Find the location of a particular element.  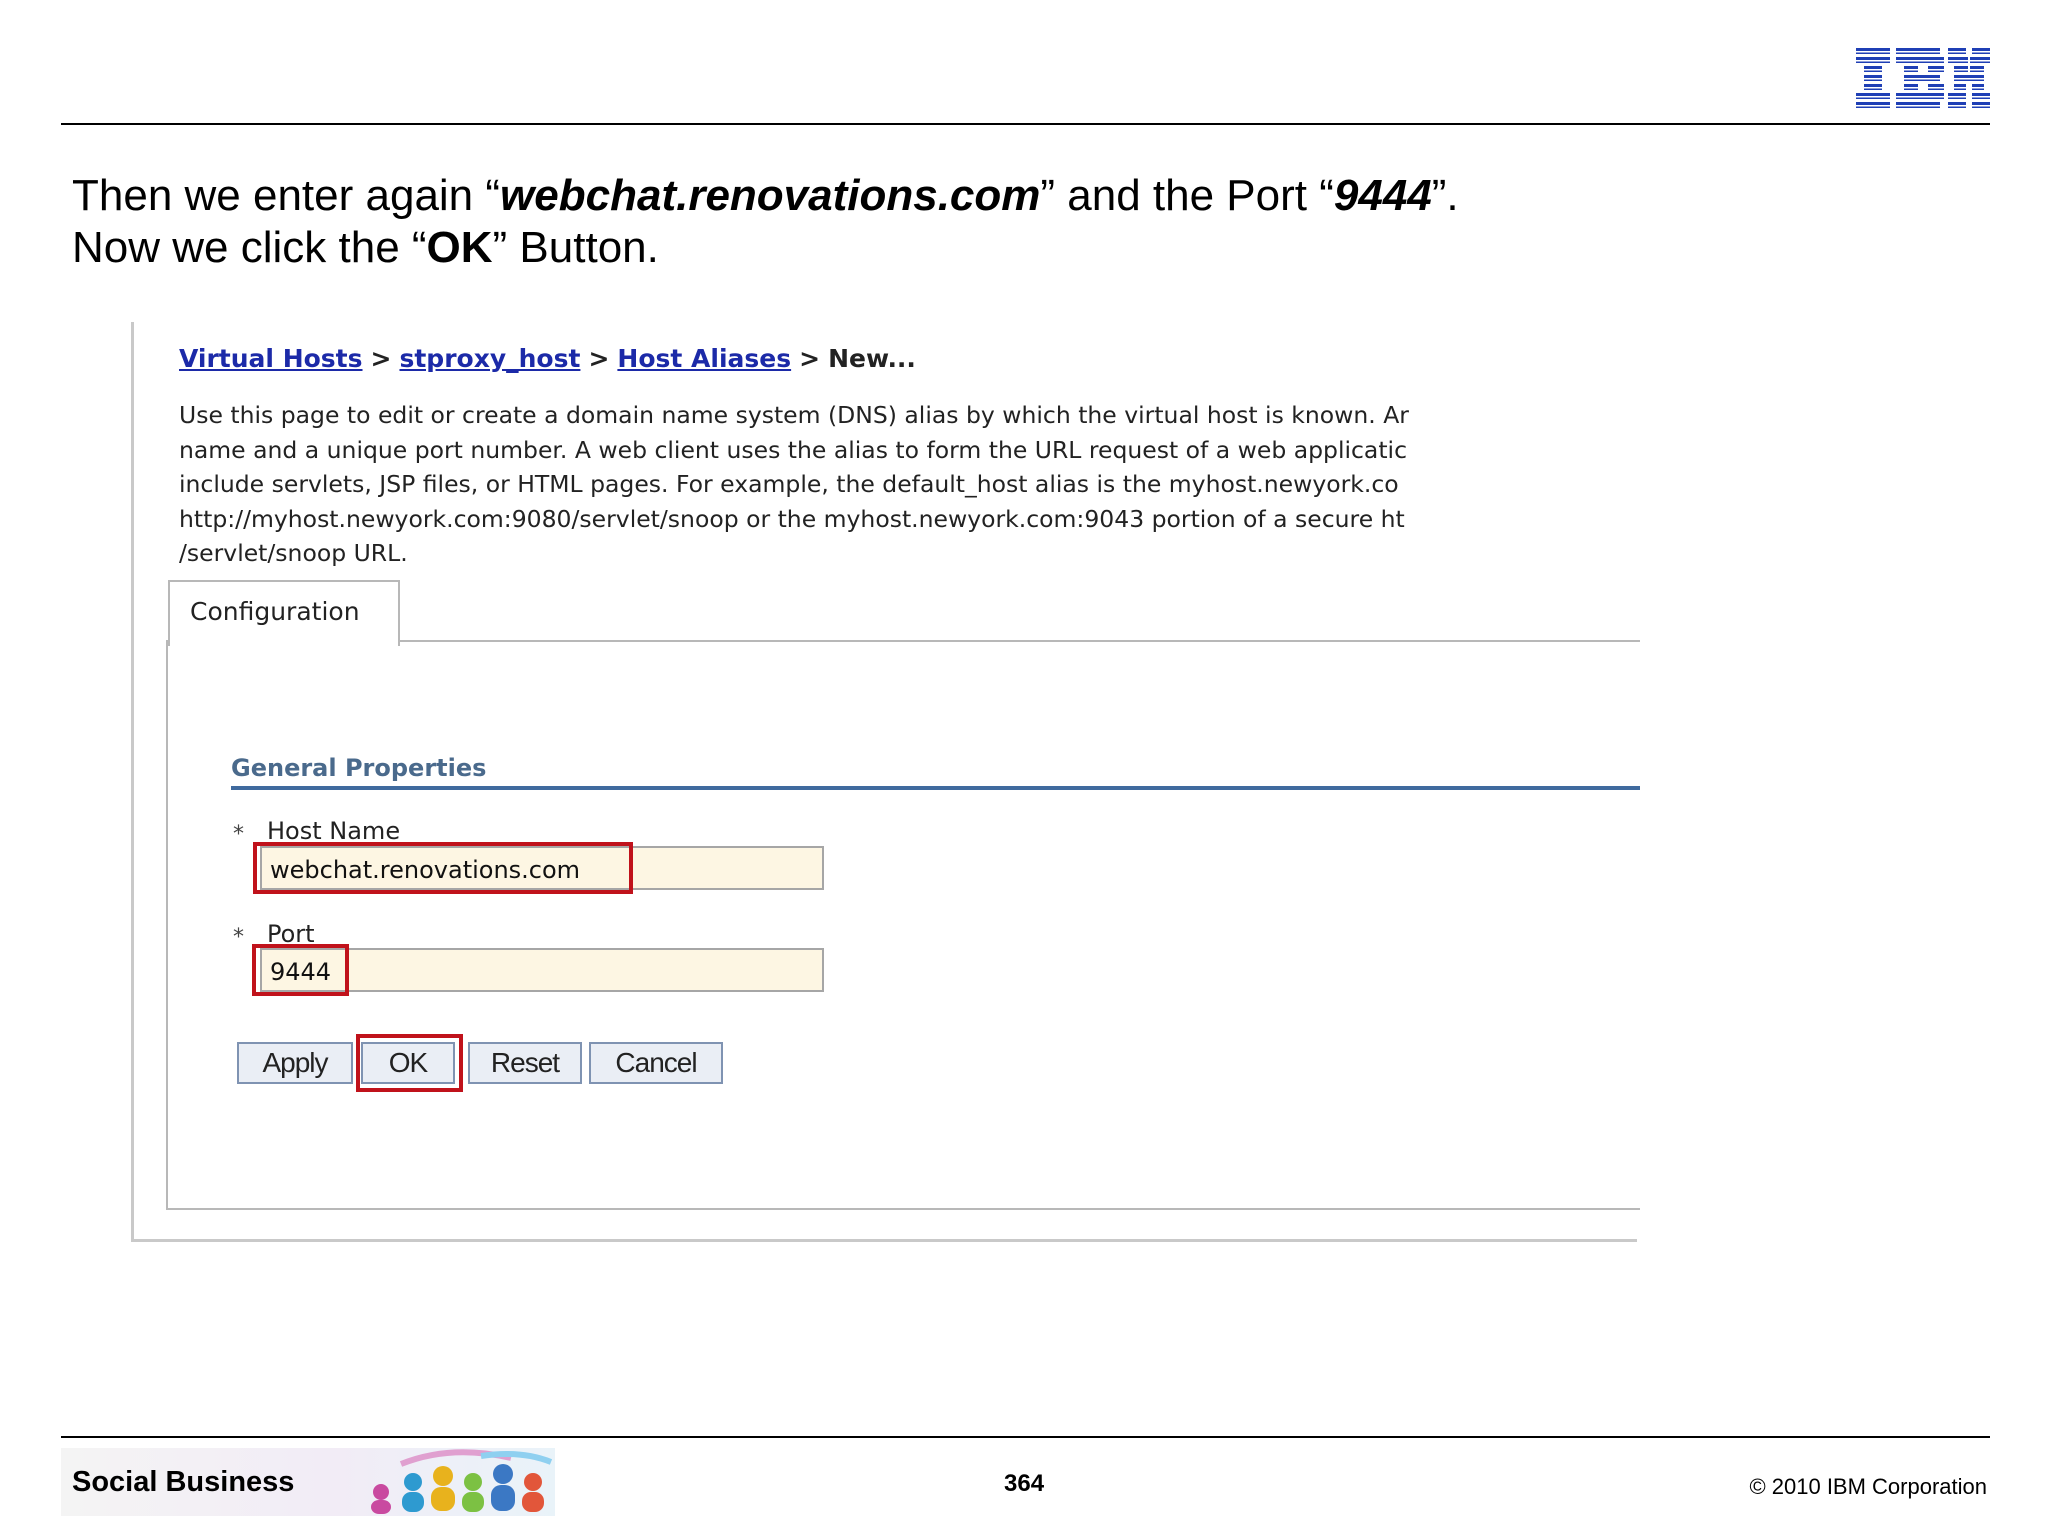

apply-button: Apply is located at coordinates (295, 1063).